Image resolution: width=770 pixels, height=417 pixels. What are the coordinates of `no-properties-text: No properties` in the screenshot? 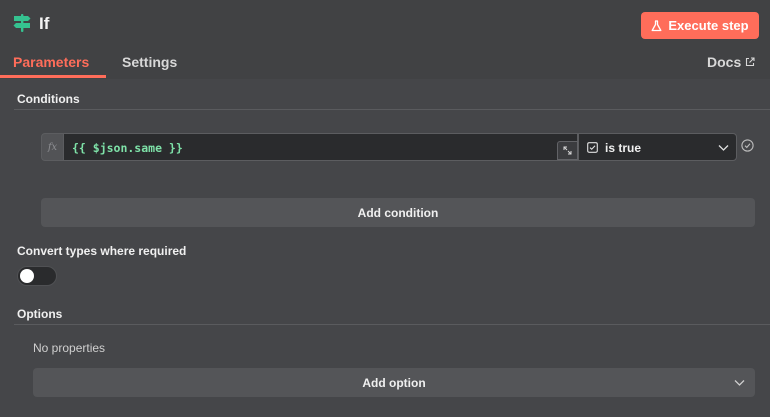 It's located at (69, 348).